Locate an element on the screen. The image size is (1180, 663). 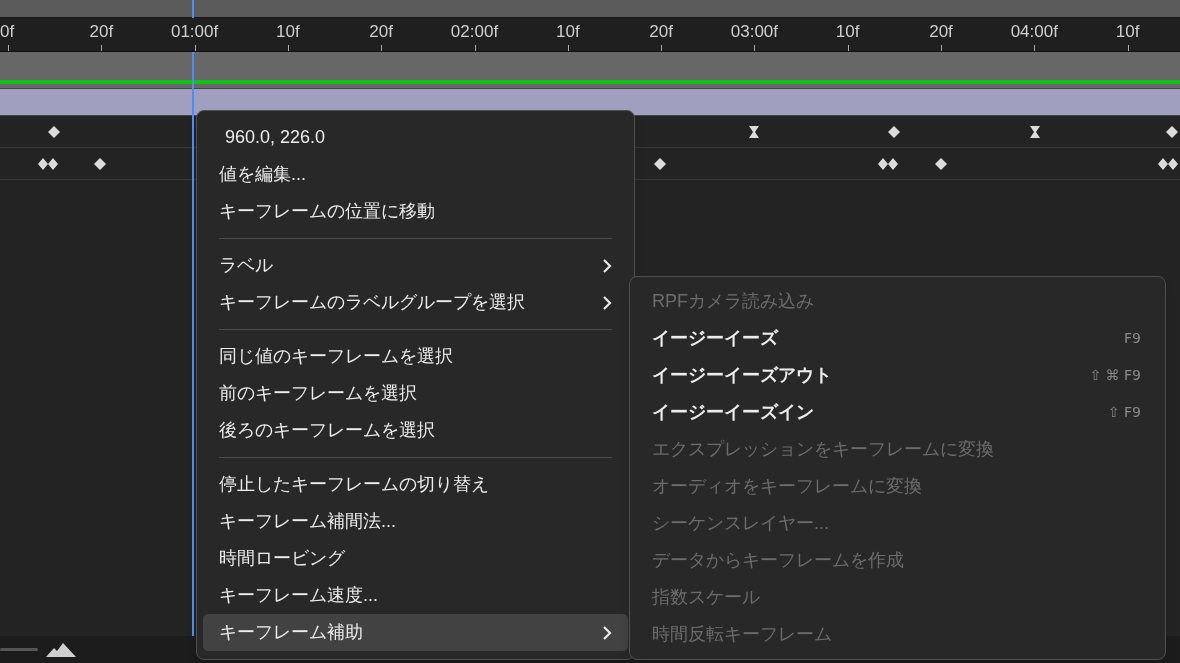
shortcut-text: ⇧ ⌘ F9 is located at coordinates (1115, 375).